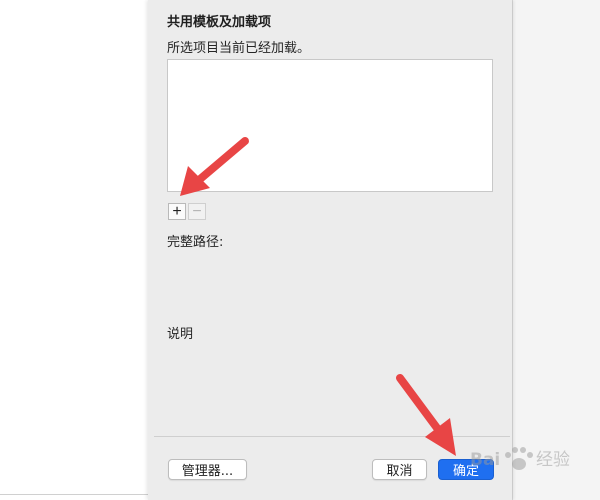 This screenshot has height=500, width=600. I want to click on baidu-jingyan-watermark: Bai 经验, so click(522, 466).